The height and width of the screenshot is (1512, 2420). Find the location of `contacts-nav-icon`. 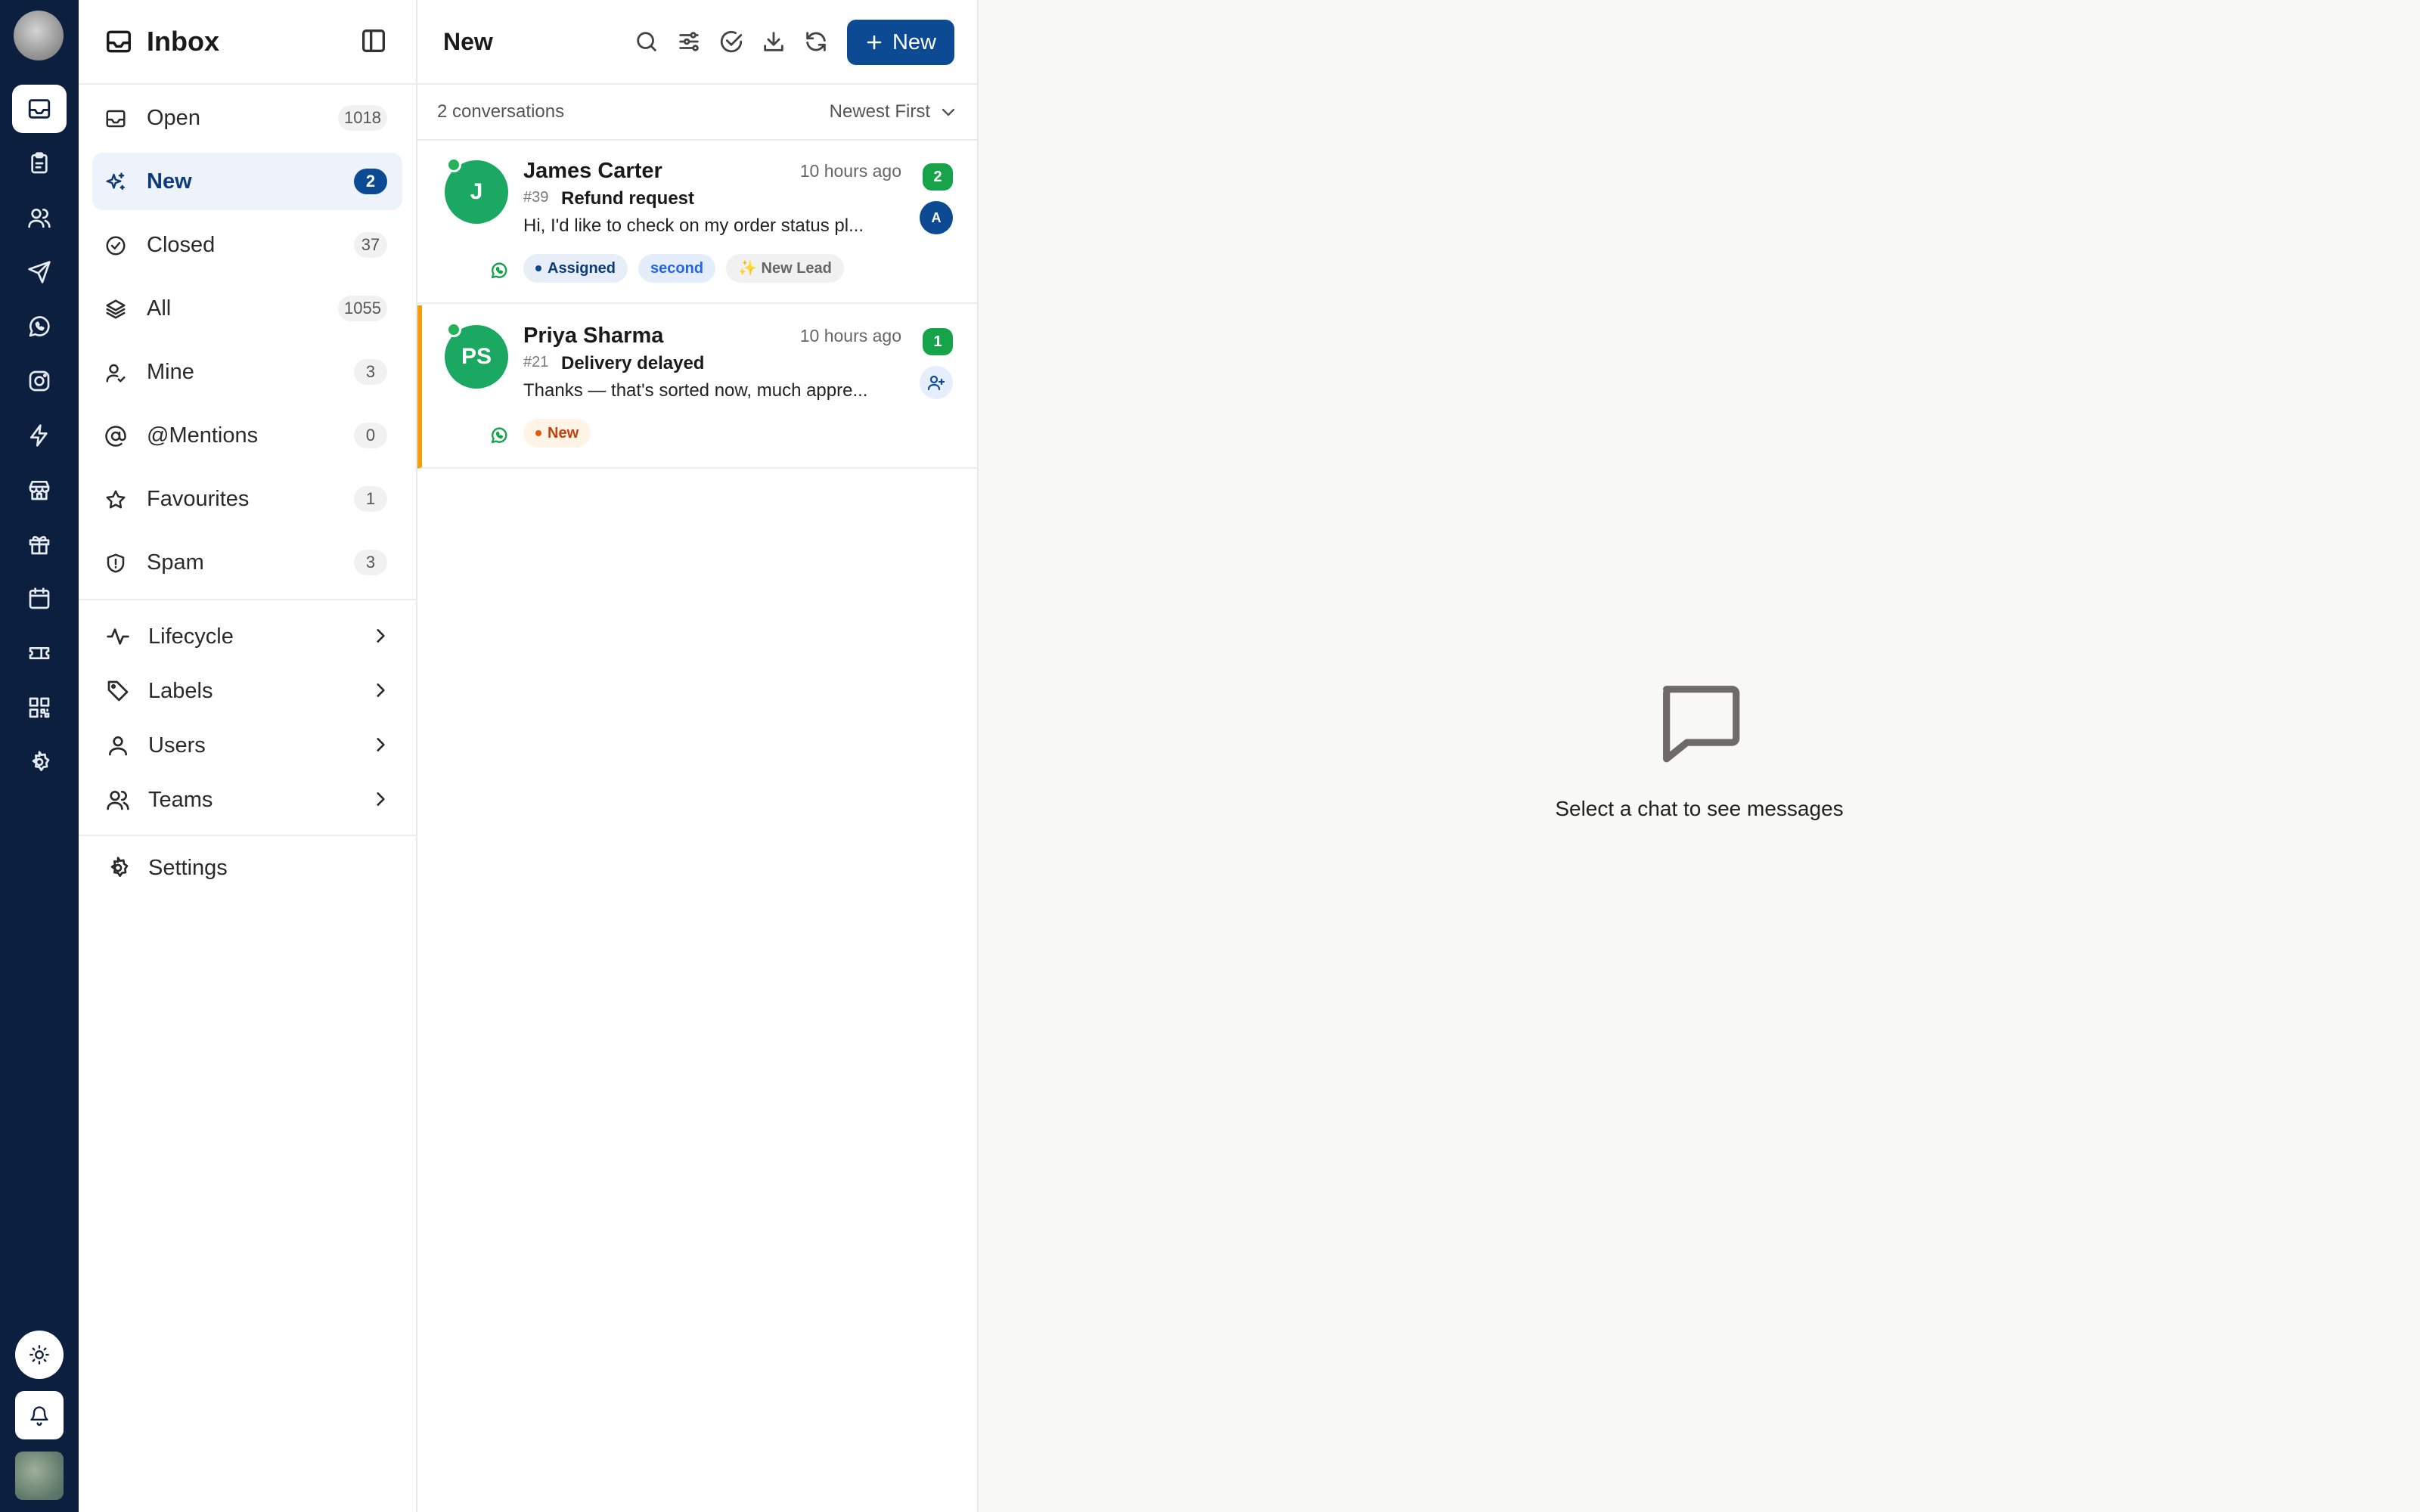

contacts-nav-icon is located at coordinates (39, 218).